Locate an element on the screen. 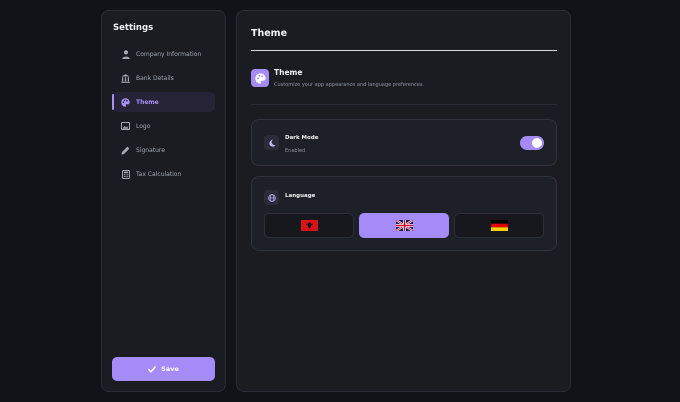 The image size is (680, 402). user-icon is located at coordinates (125, 54).